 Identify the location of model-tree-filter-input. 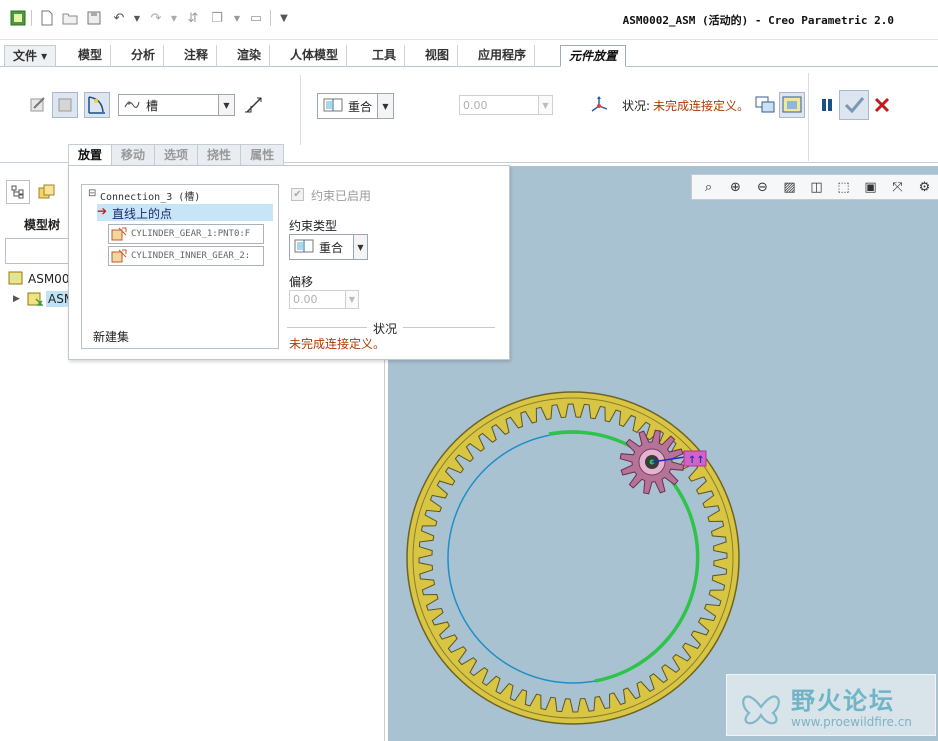
(37, 251).